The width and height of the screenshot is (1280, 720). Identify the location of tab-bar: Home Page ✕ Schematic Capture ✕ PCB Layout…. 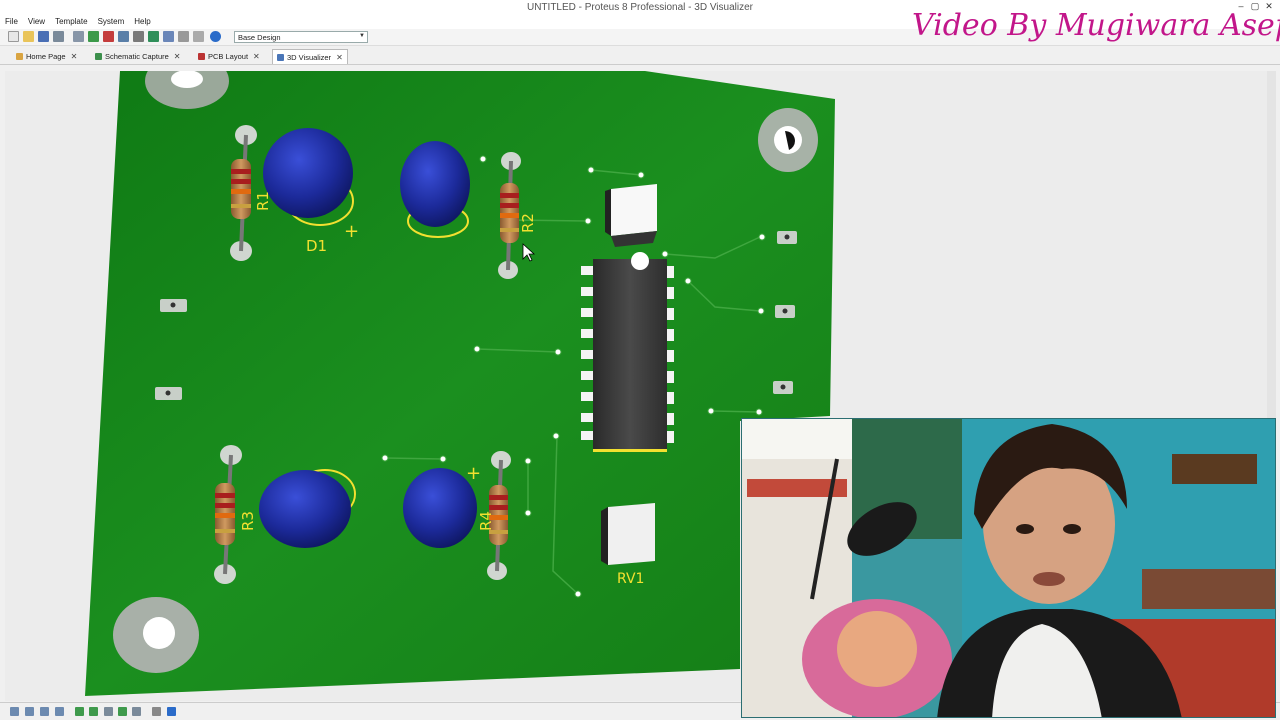
(640, 56).